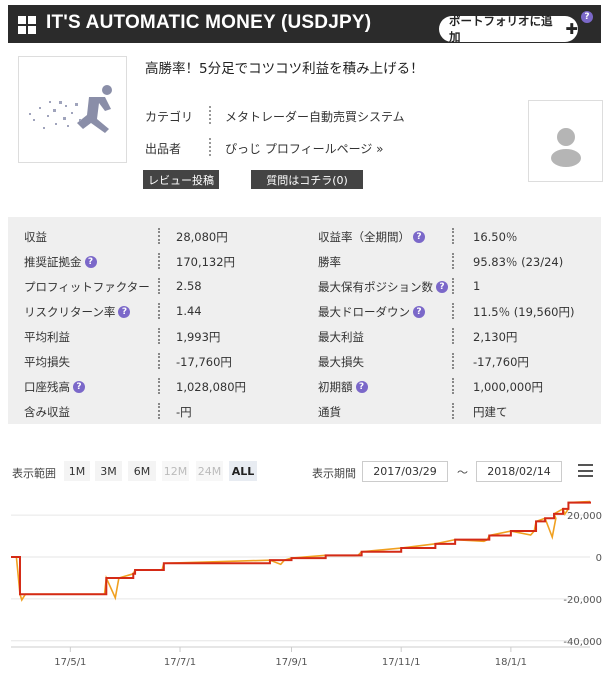 The width and height of the screenshot is (609, 674). What do you see at coordinates (508, 387) in the screenshot?
I see `stat-value: 1,000,000円` at bounding box center [508, 387].